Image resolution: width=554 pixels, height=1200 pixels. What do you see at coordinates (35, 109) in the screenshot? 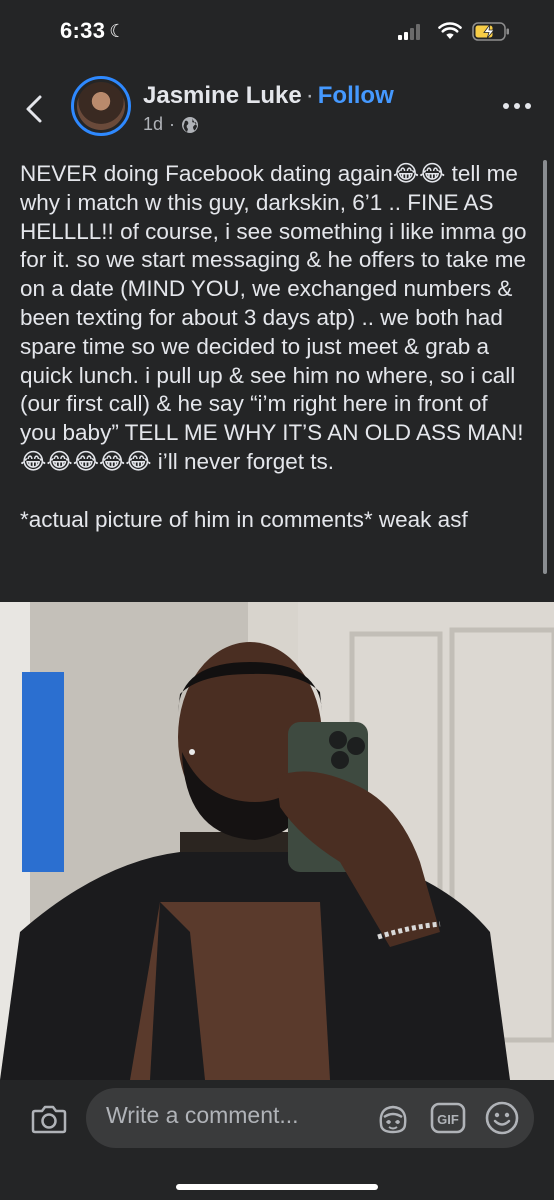
I see `back-arrow-icon` at bounding box center [35, 109].